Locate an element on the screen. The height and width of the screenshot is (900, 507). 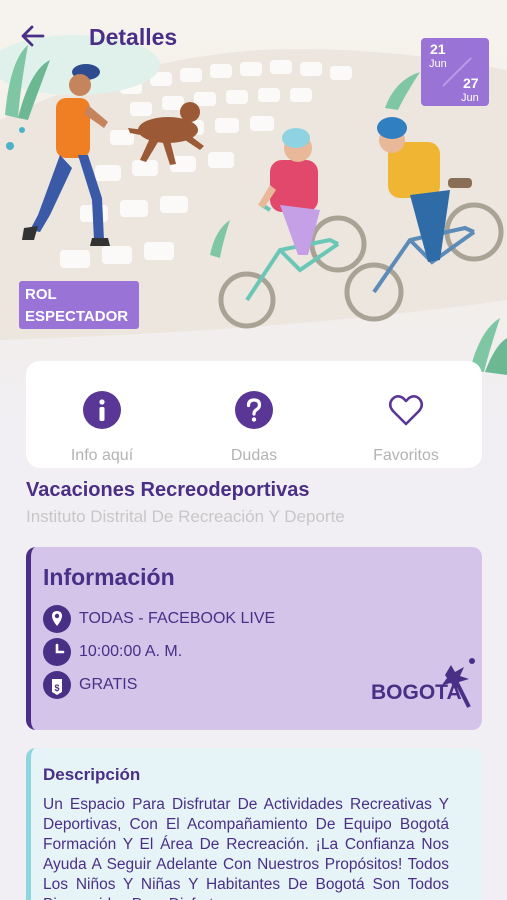
arrow-left-icon is located at coordinates (33, 36).